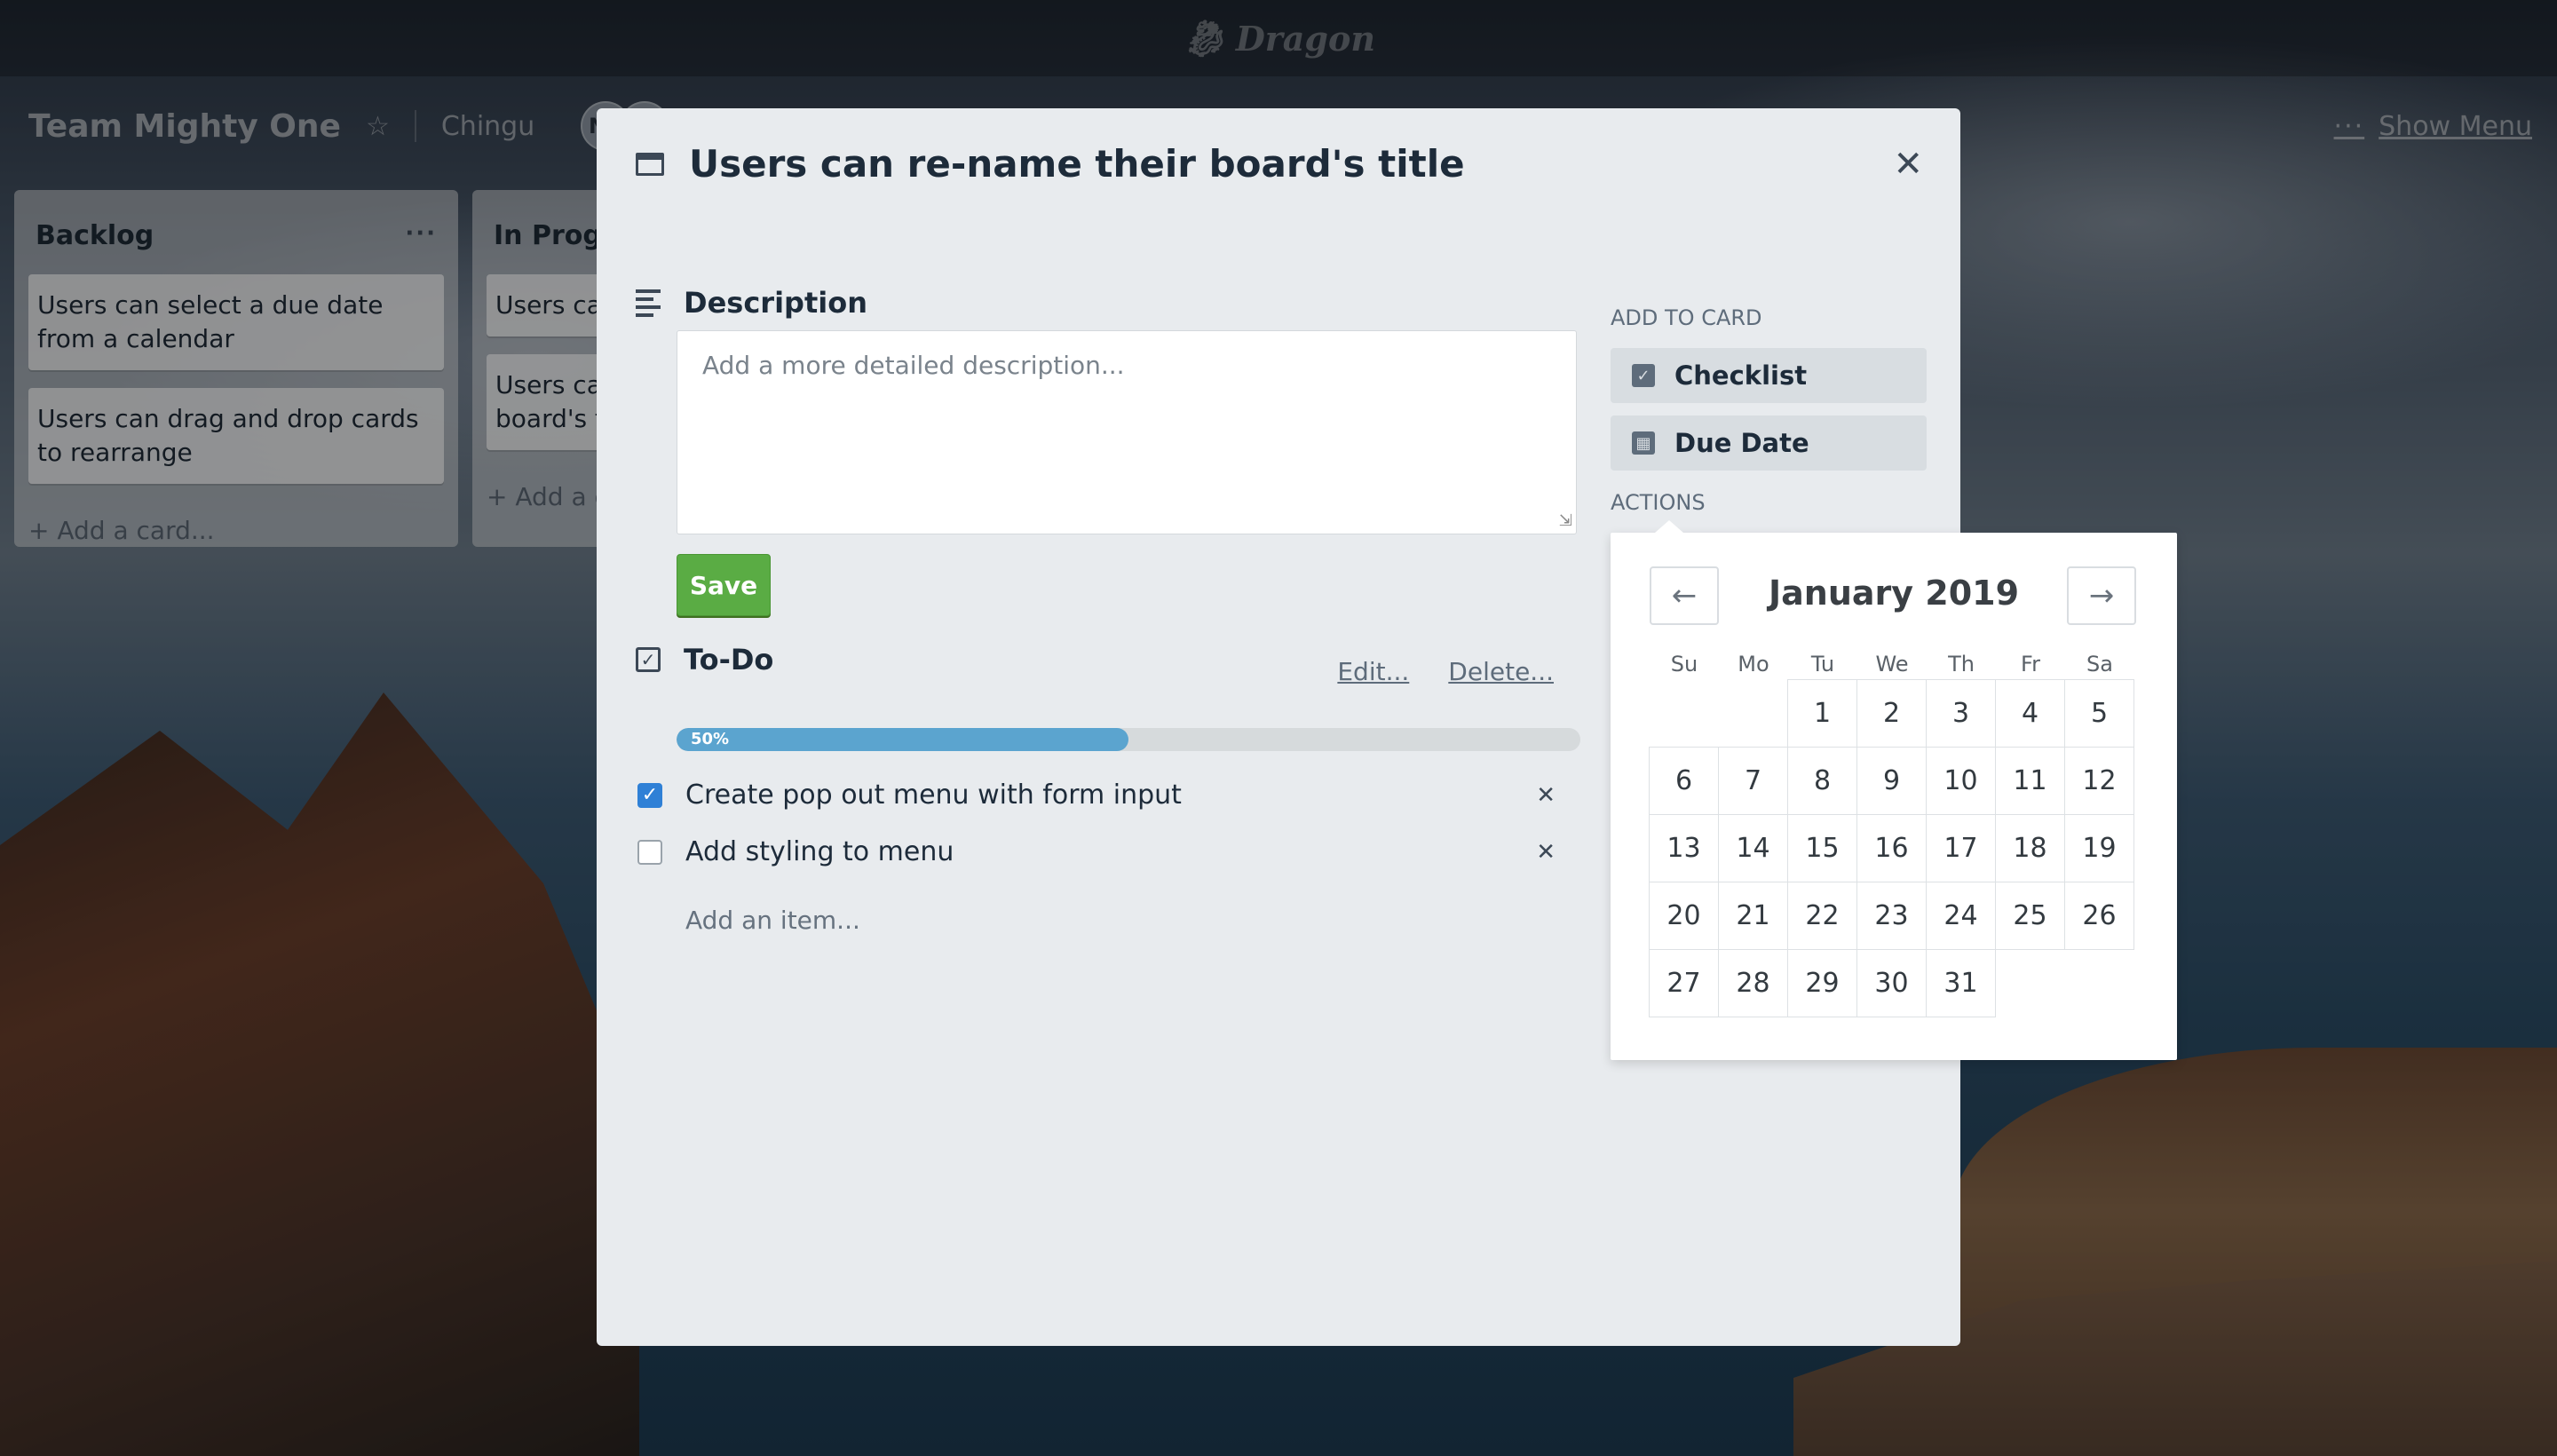 This screenshot has width=2557, height=1456. What do you see at coordinates (1643, 443) in the screenshot?
I see `calendar-icon: ▦` at bounding box center [1643, 443].